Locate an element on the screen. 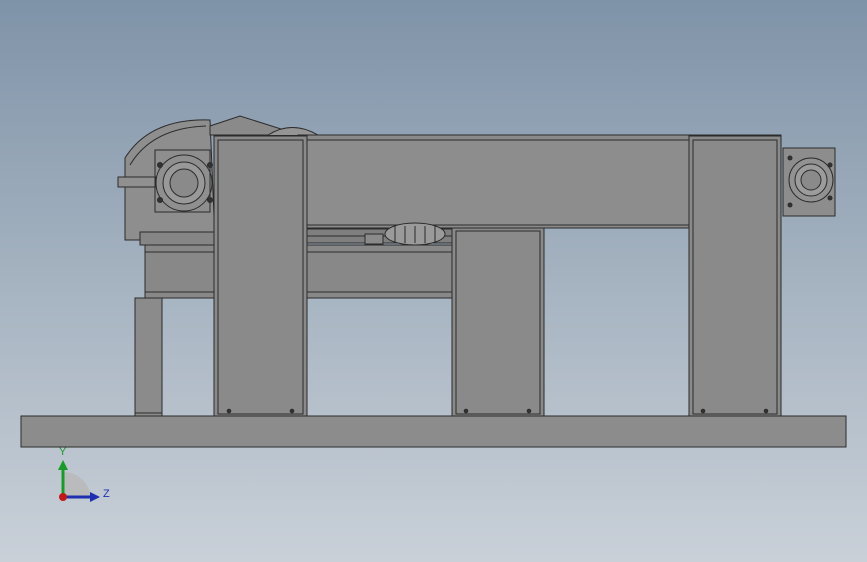 The height and width of the screenshot is (562, 867). view-triad: Y Z is located at coordinates (84, 474).